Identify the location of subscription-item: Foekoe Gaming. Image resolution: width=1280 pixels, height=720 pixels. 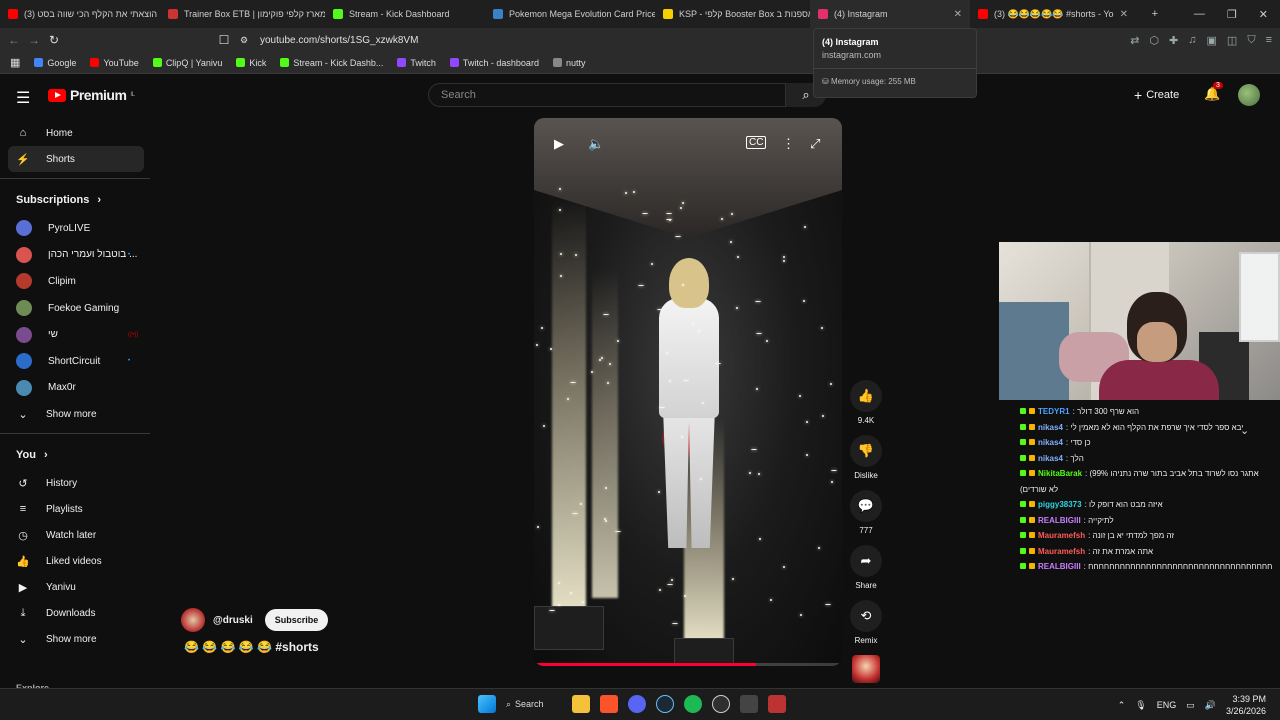
(75, 308).